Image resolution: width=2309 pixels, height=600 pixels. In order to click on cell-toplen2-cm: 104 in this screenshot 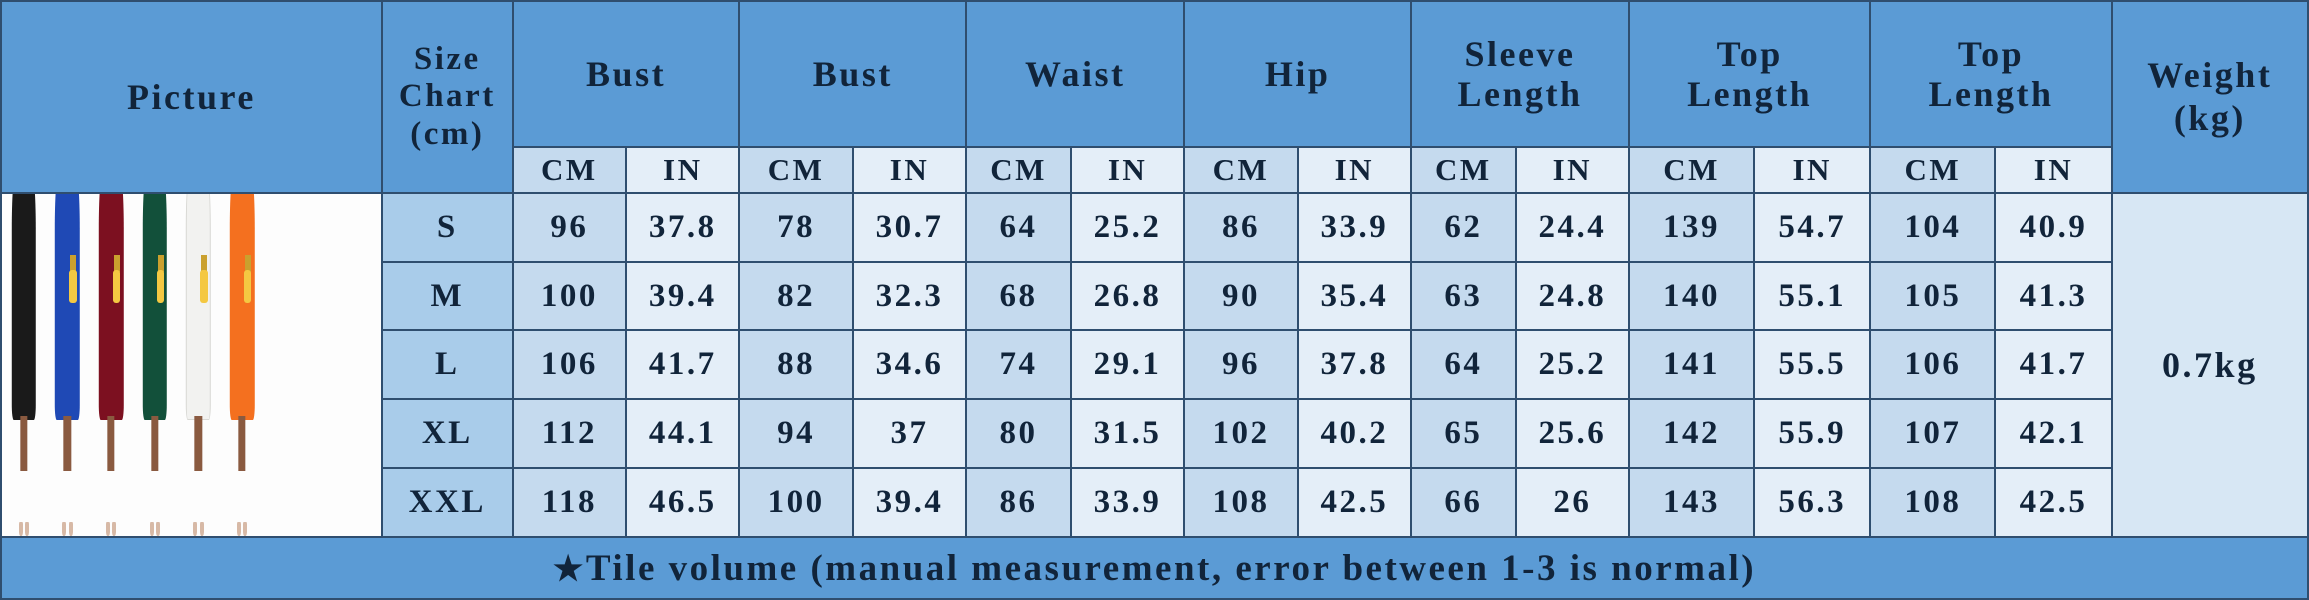, I will do `click(1933, 227)`.